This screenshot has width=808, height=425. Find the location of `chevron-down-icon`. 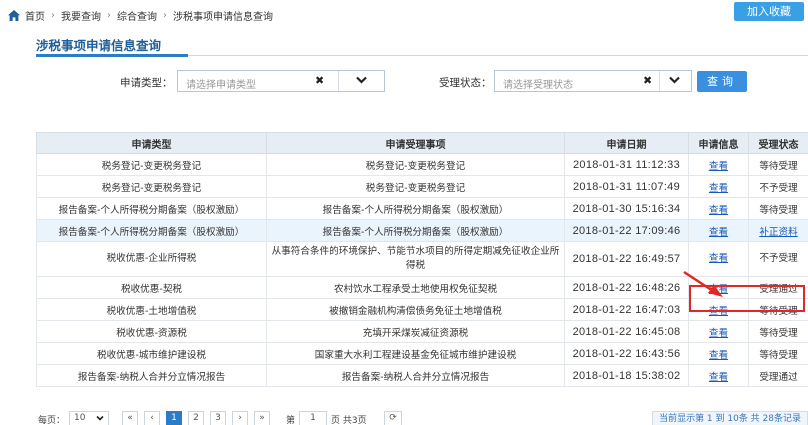

chevron-down-icon is located at coordinates (100, 418).